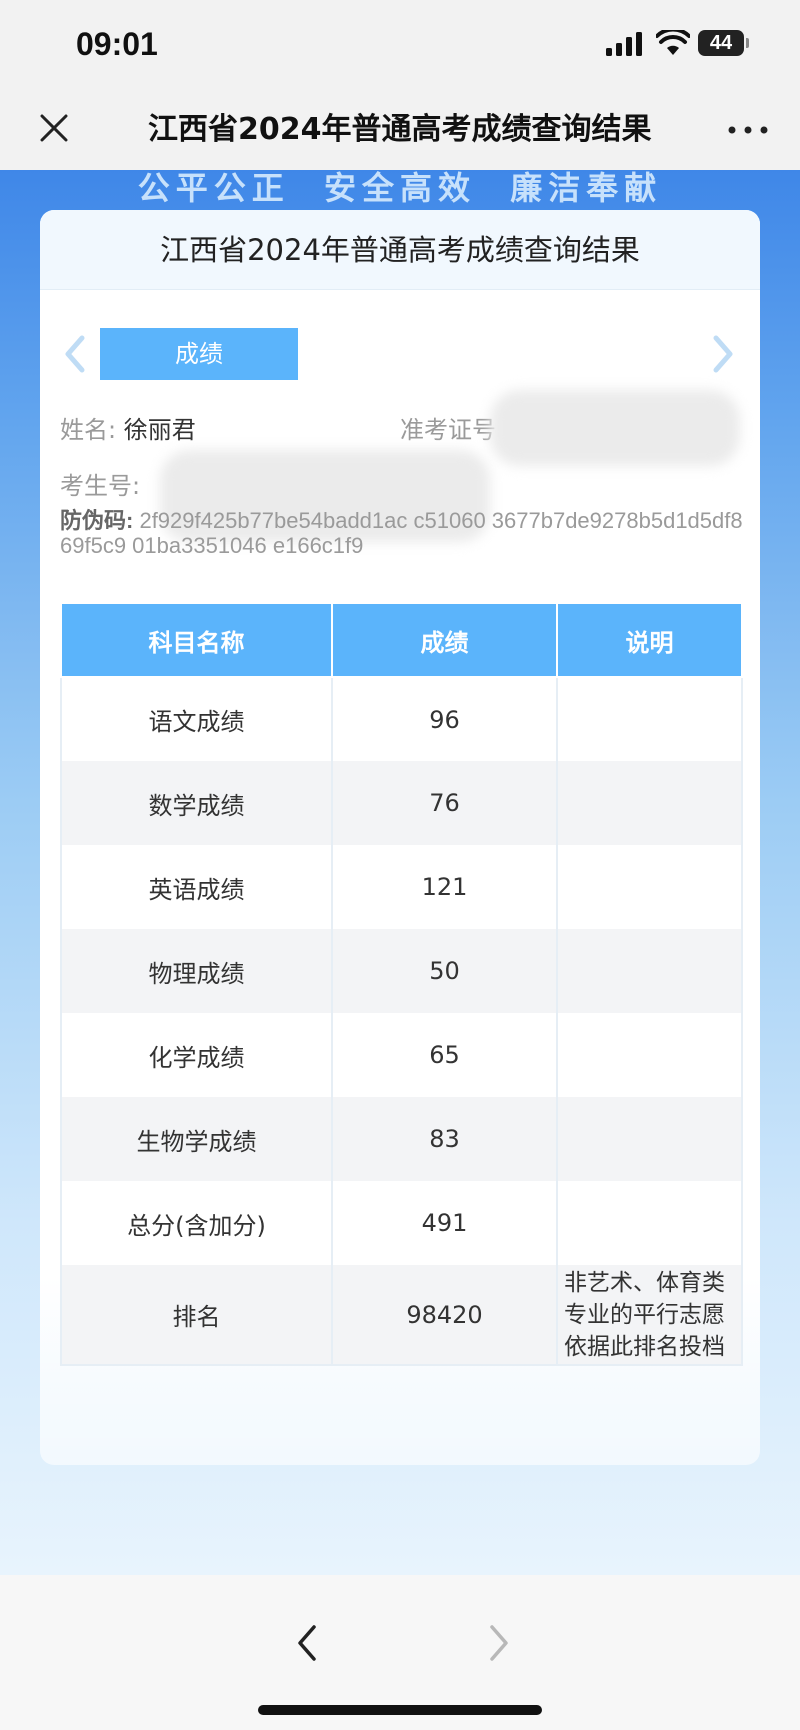 This screenshot has height=1730, width=800. What do you see at coordinates (748, 130) in the screenshot?
I see `more-icon` at bounding box center [748, 130].